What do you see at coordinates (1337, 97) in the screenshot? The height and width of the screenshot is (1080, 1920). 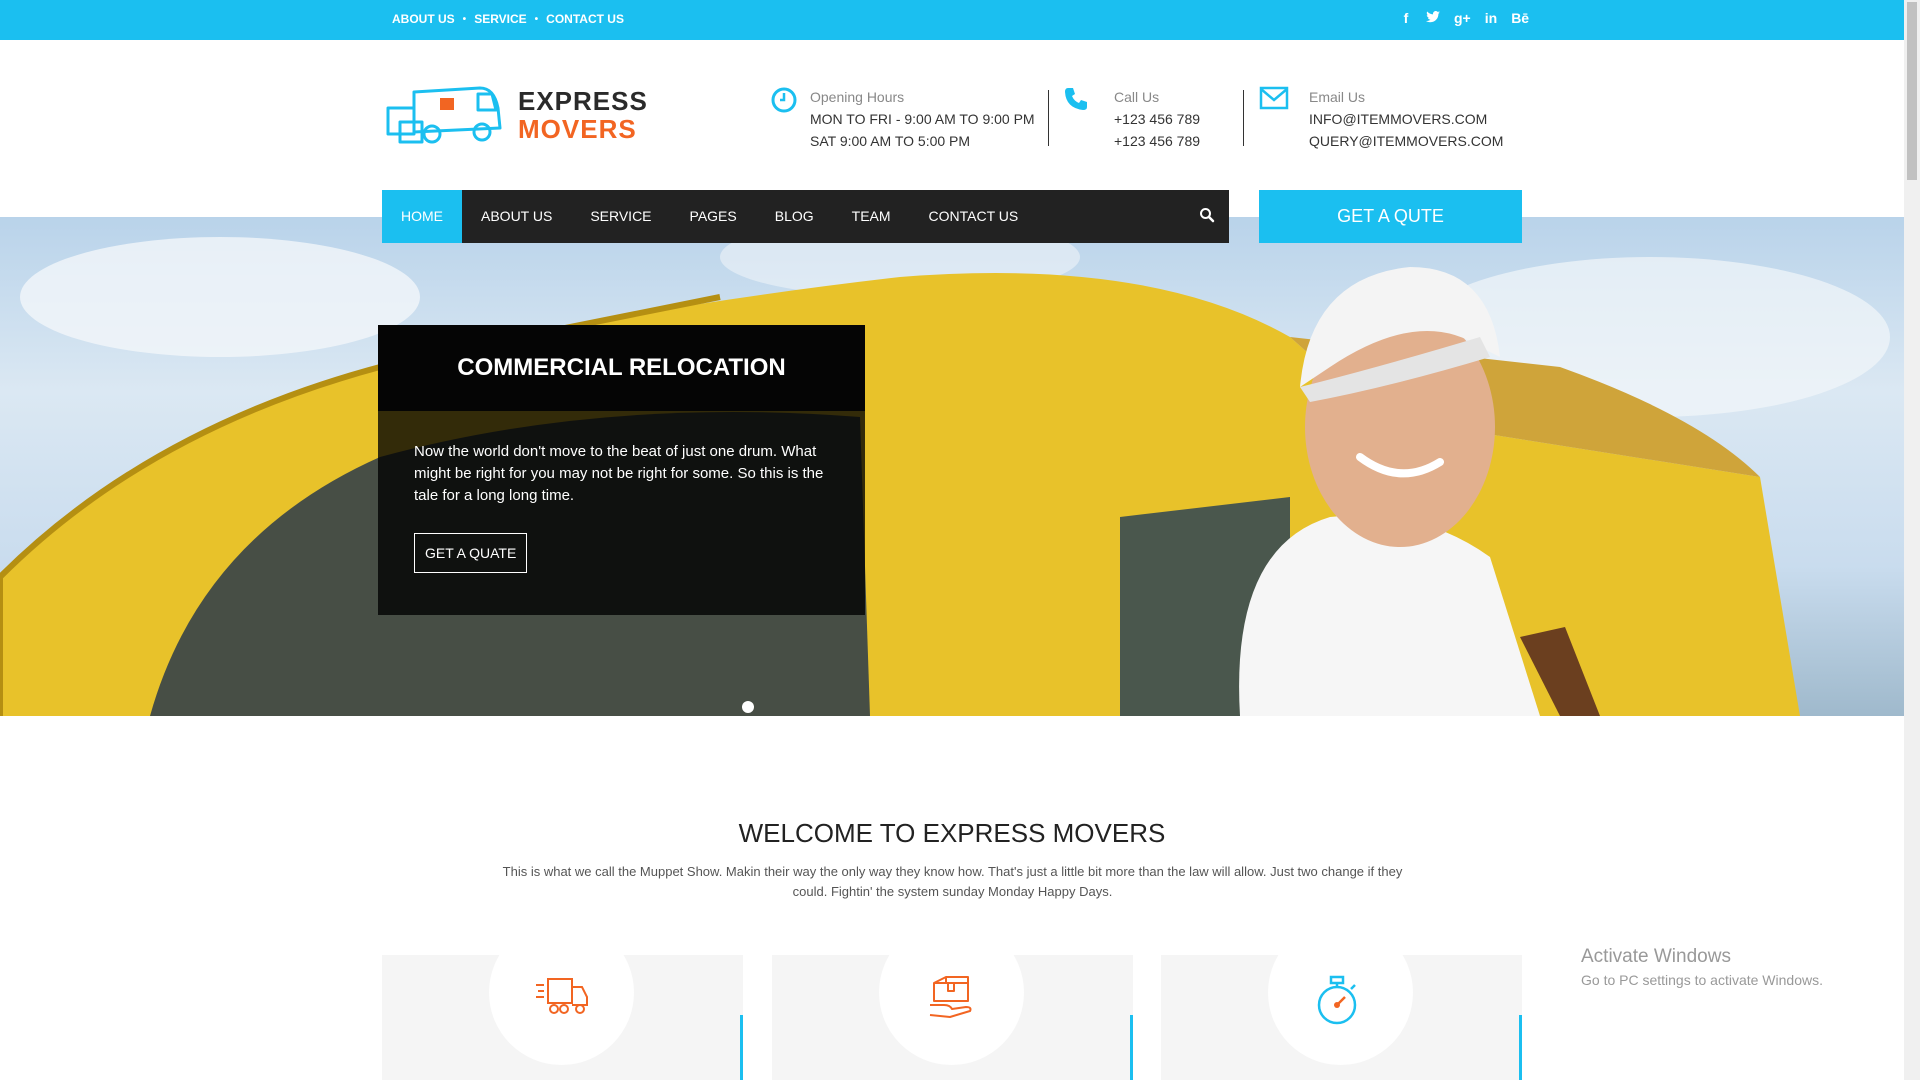 I see `email-label: Email Us` at bounding box center [1337, 97].